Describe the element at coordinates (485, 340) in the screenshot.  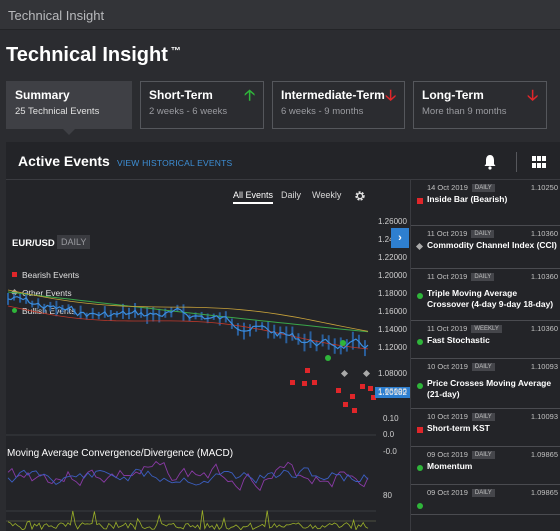
I see `event-row: 11 Oct 2019 WEEKLY 1.10360 Fast Stochastic` at that location.